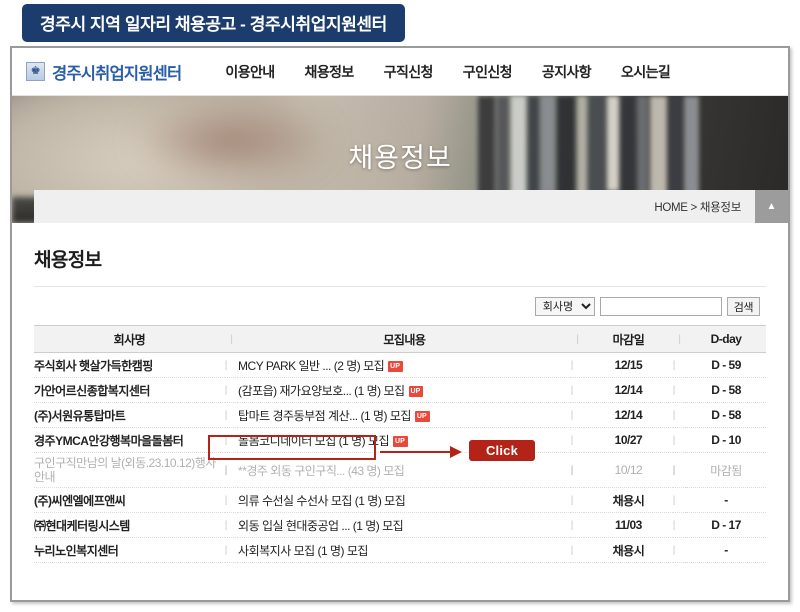 The height and width of the screenshot is (612, 800). I want to click on job-description: MCY PARK 일반 ... (2 명) 모집 UP, so click(404, 365).